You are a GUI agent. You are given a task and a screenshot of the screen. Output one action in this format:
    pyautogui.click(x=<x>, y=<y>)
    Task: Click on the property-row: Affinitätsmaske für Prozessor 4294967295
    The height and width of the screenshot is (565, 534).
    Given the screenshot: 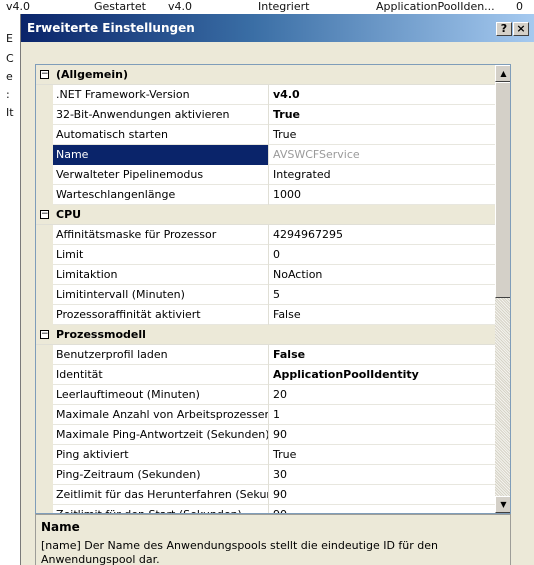 What is the action you would take?
    pyautogui.click(x=265, y=235)
    